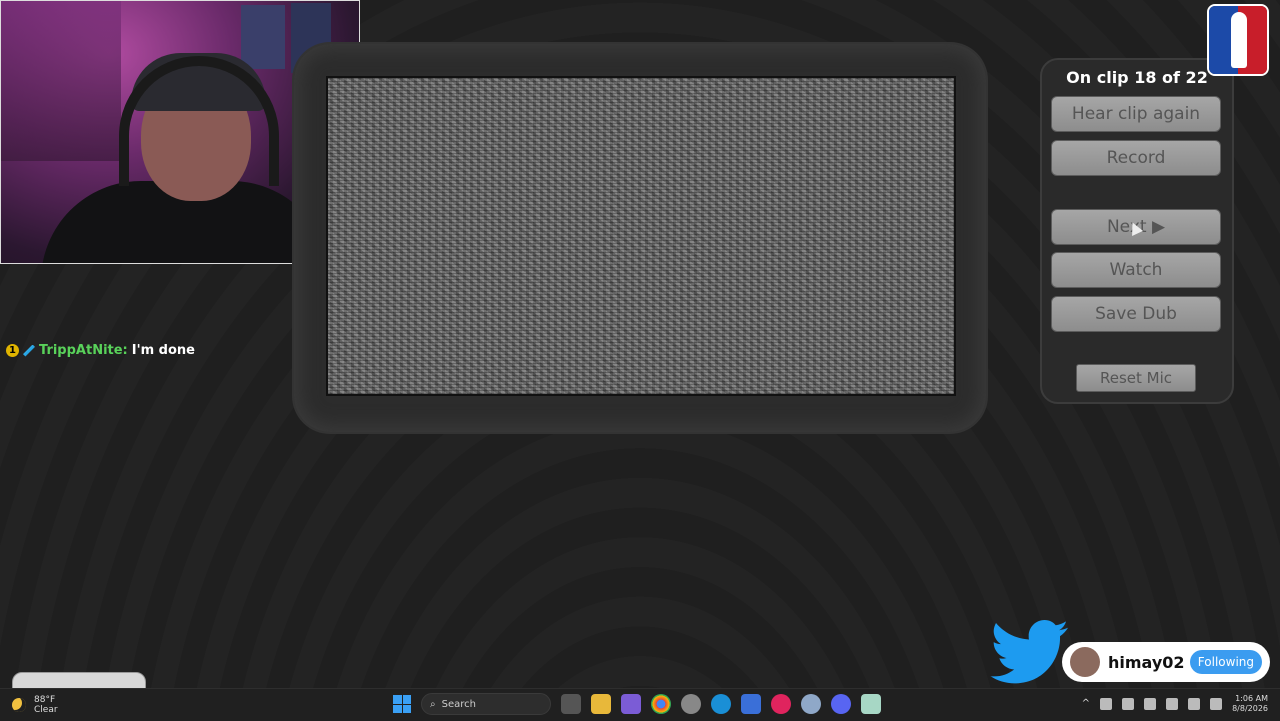  I want to click on reset-mic-button: Reset Mic, so click(1136, 378).